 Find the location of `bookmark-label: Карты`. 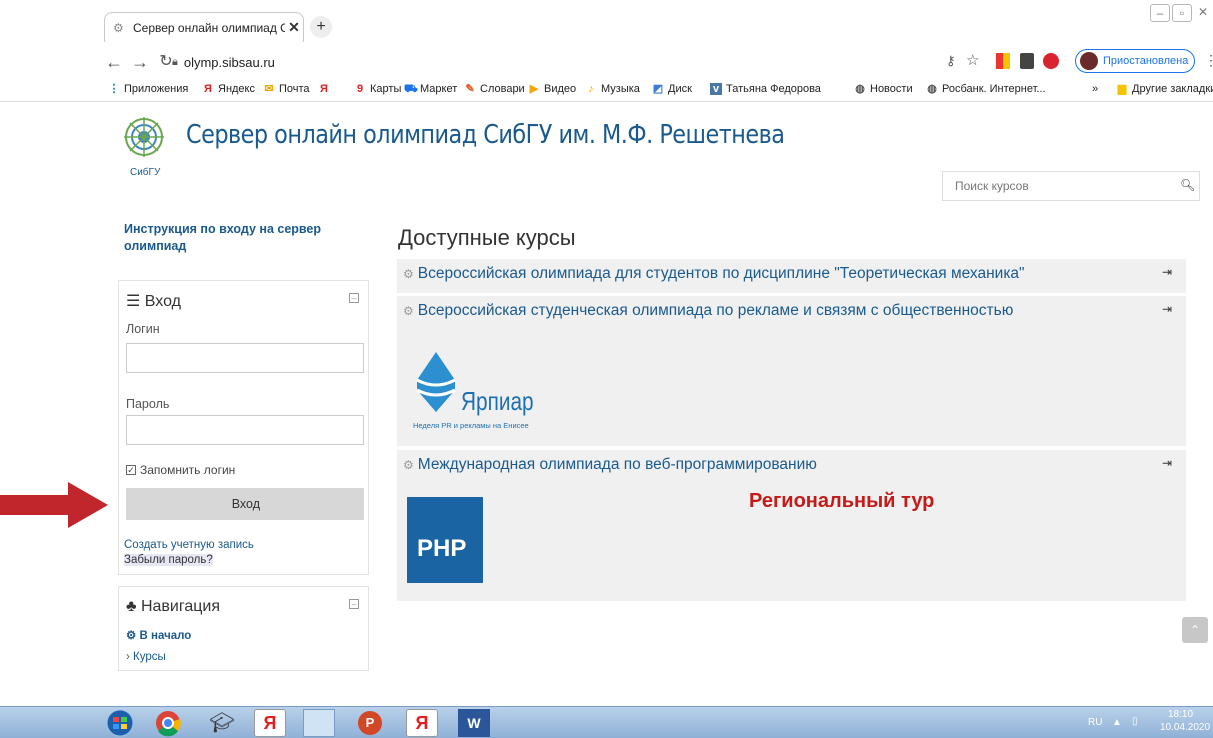

bookmark-label: Карты is located at coordinates (386, 89).